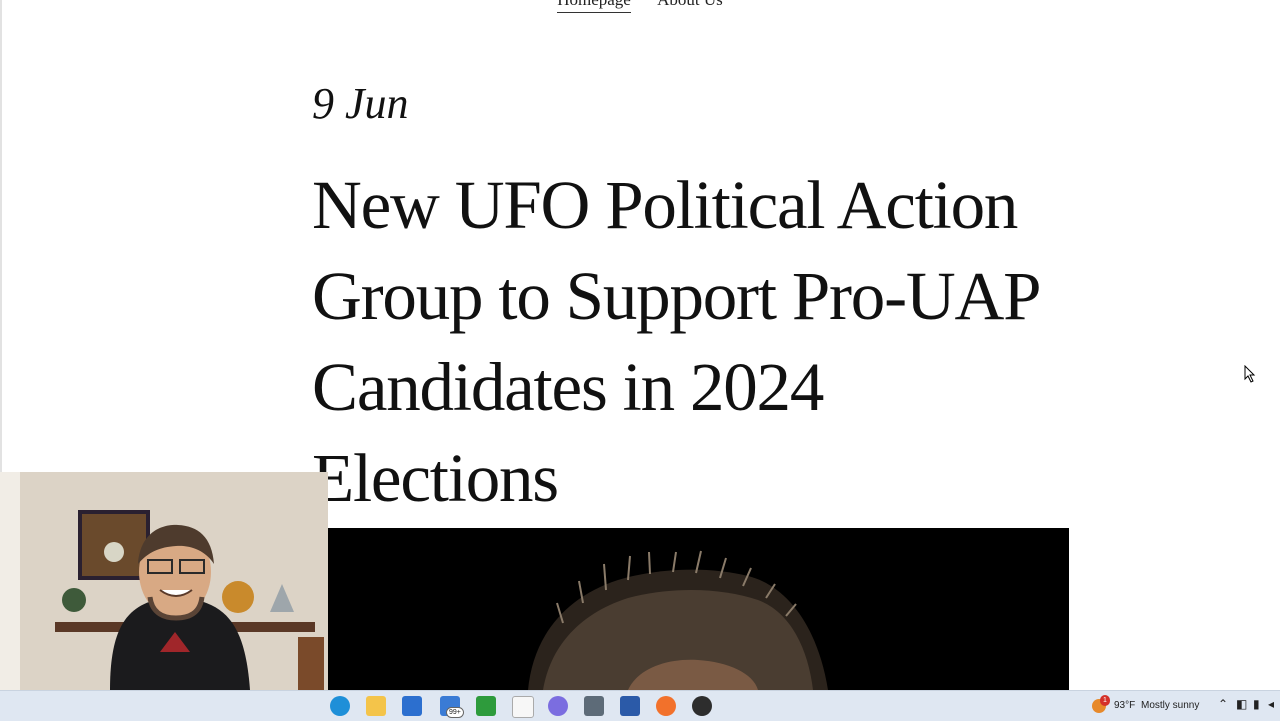 Image resolution: width=1280 pixels, height=721 pixels. I want to click on snipping-tool-icon, so click(558, 706).